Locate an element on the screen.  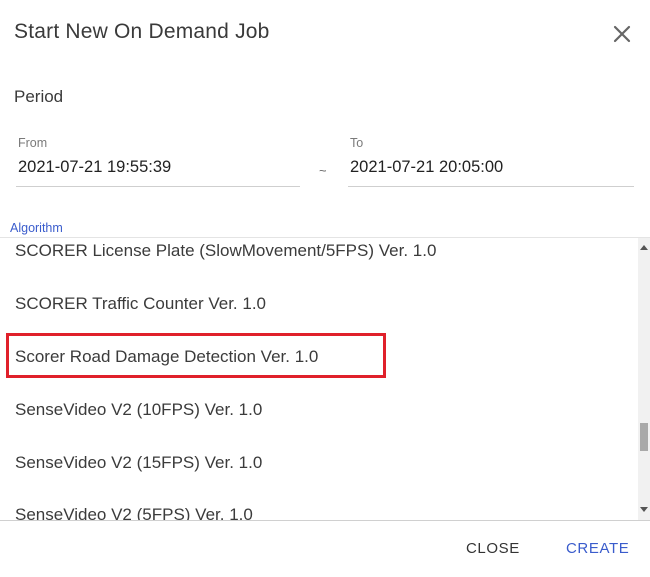
to-field: To 2021-07-21 20:05:00 is located at coordinates (491, 162).